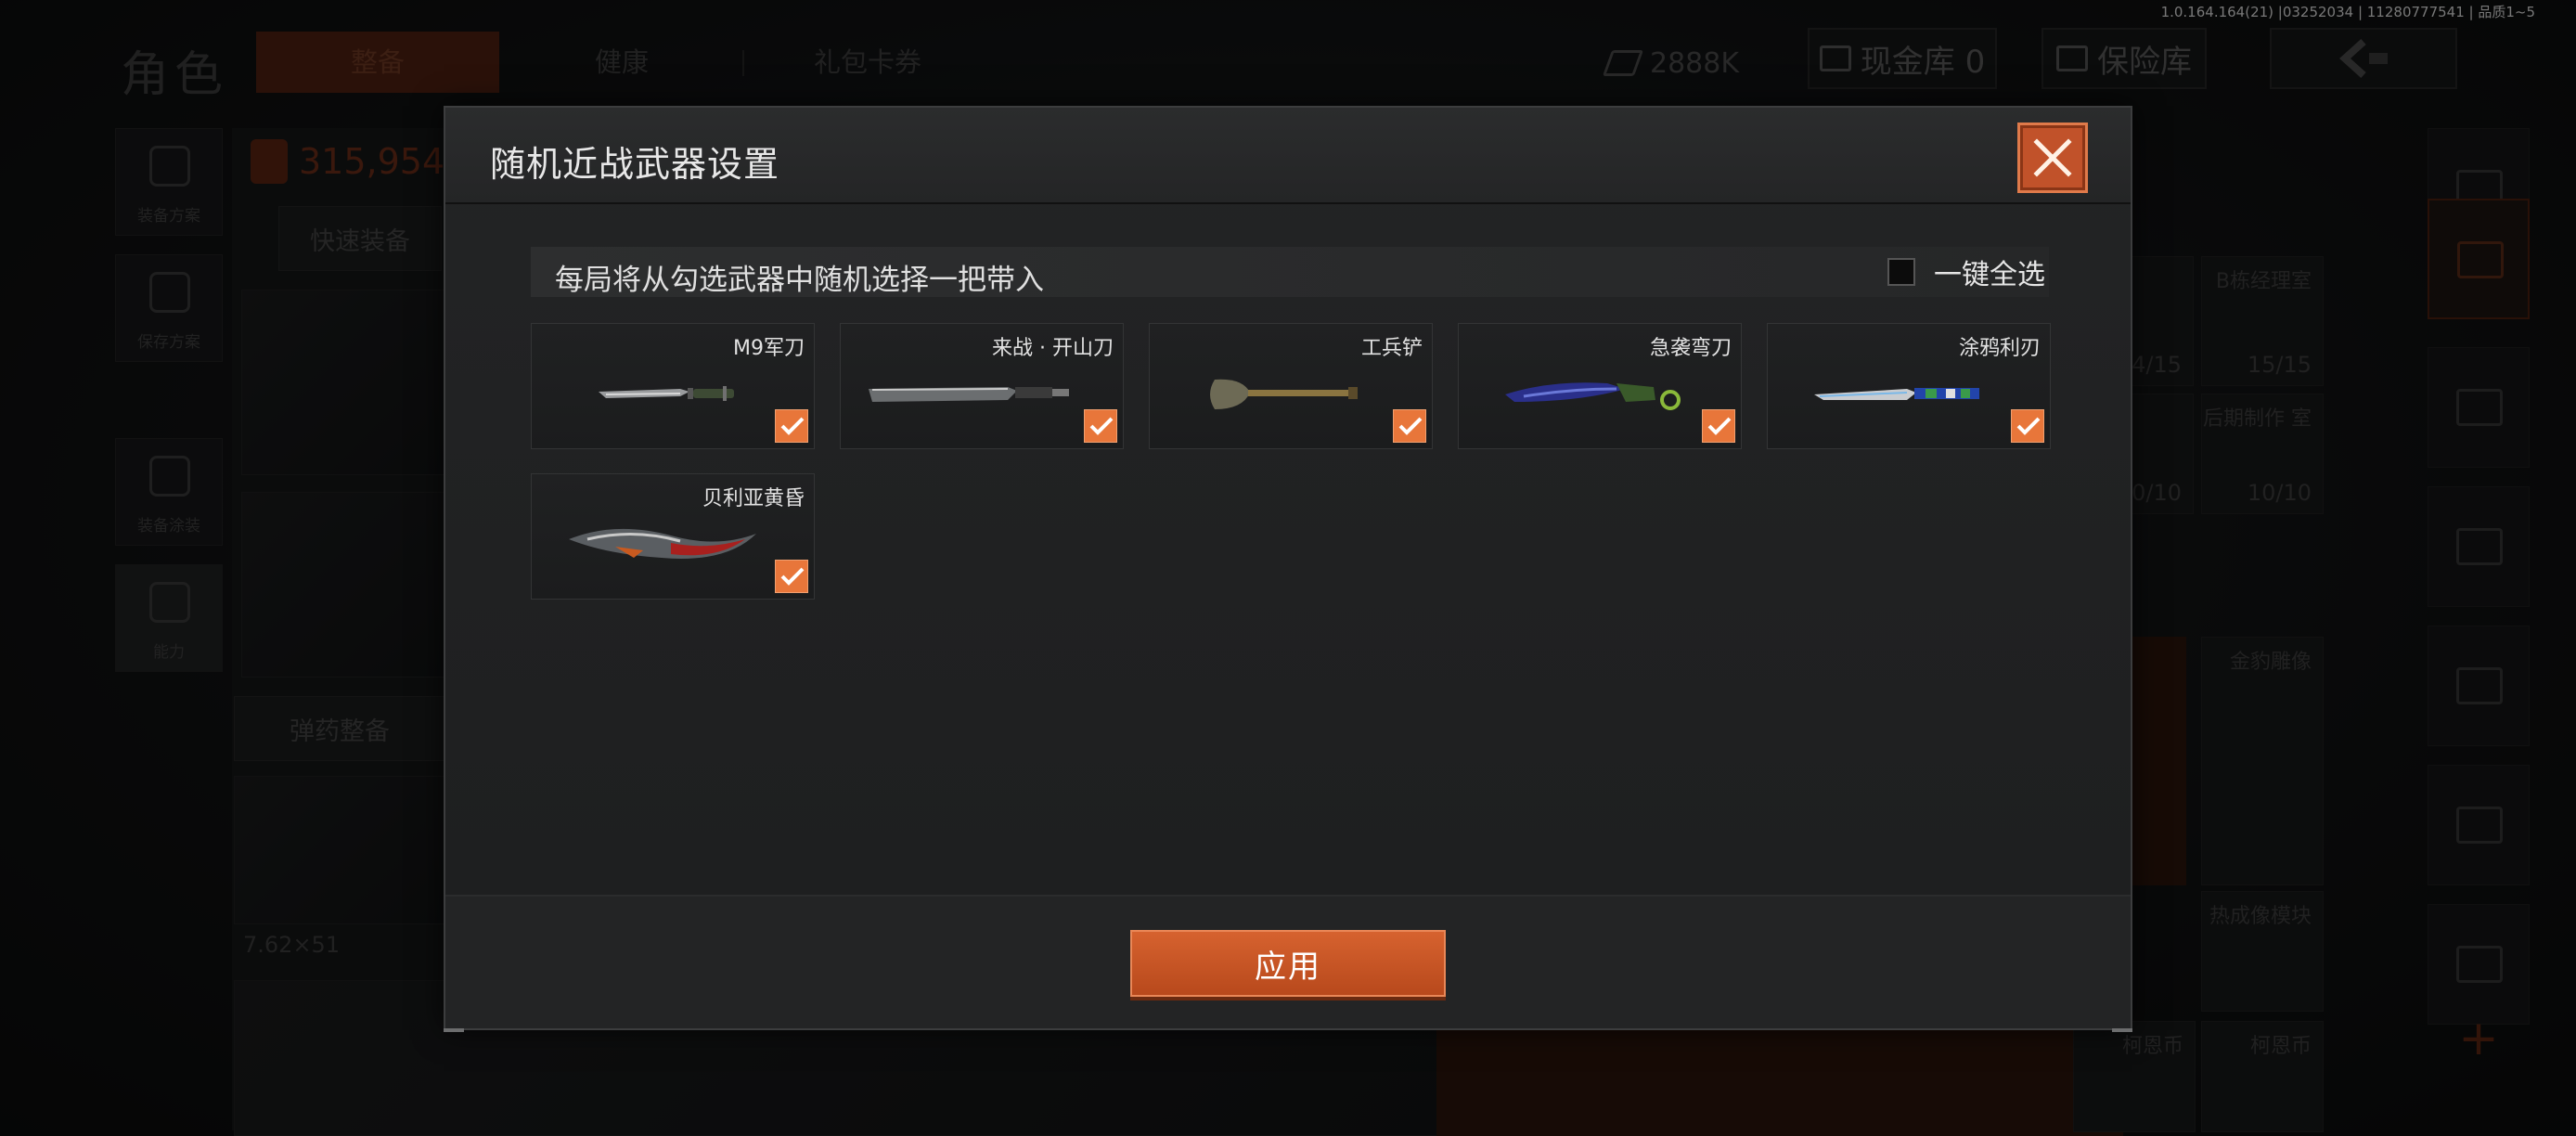 The image size is (2576, 1136). I want to click on close-button, so click(2052, 158).